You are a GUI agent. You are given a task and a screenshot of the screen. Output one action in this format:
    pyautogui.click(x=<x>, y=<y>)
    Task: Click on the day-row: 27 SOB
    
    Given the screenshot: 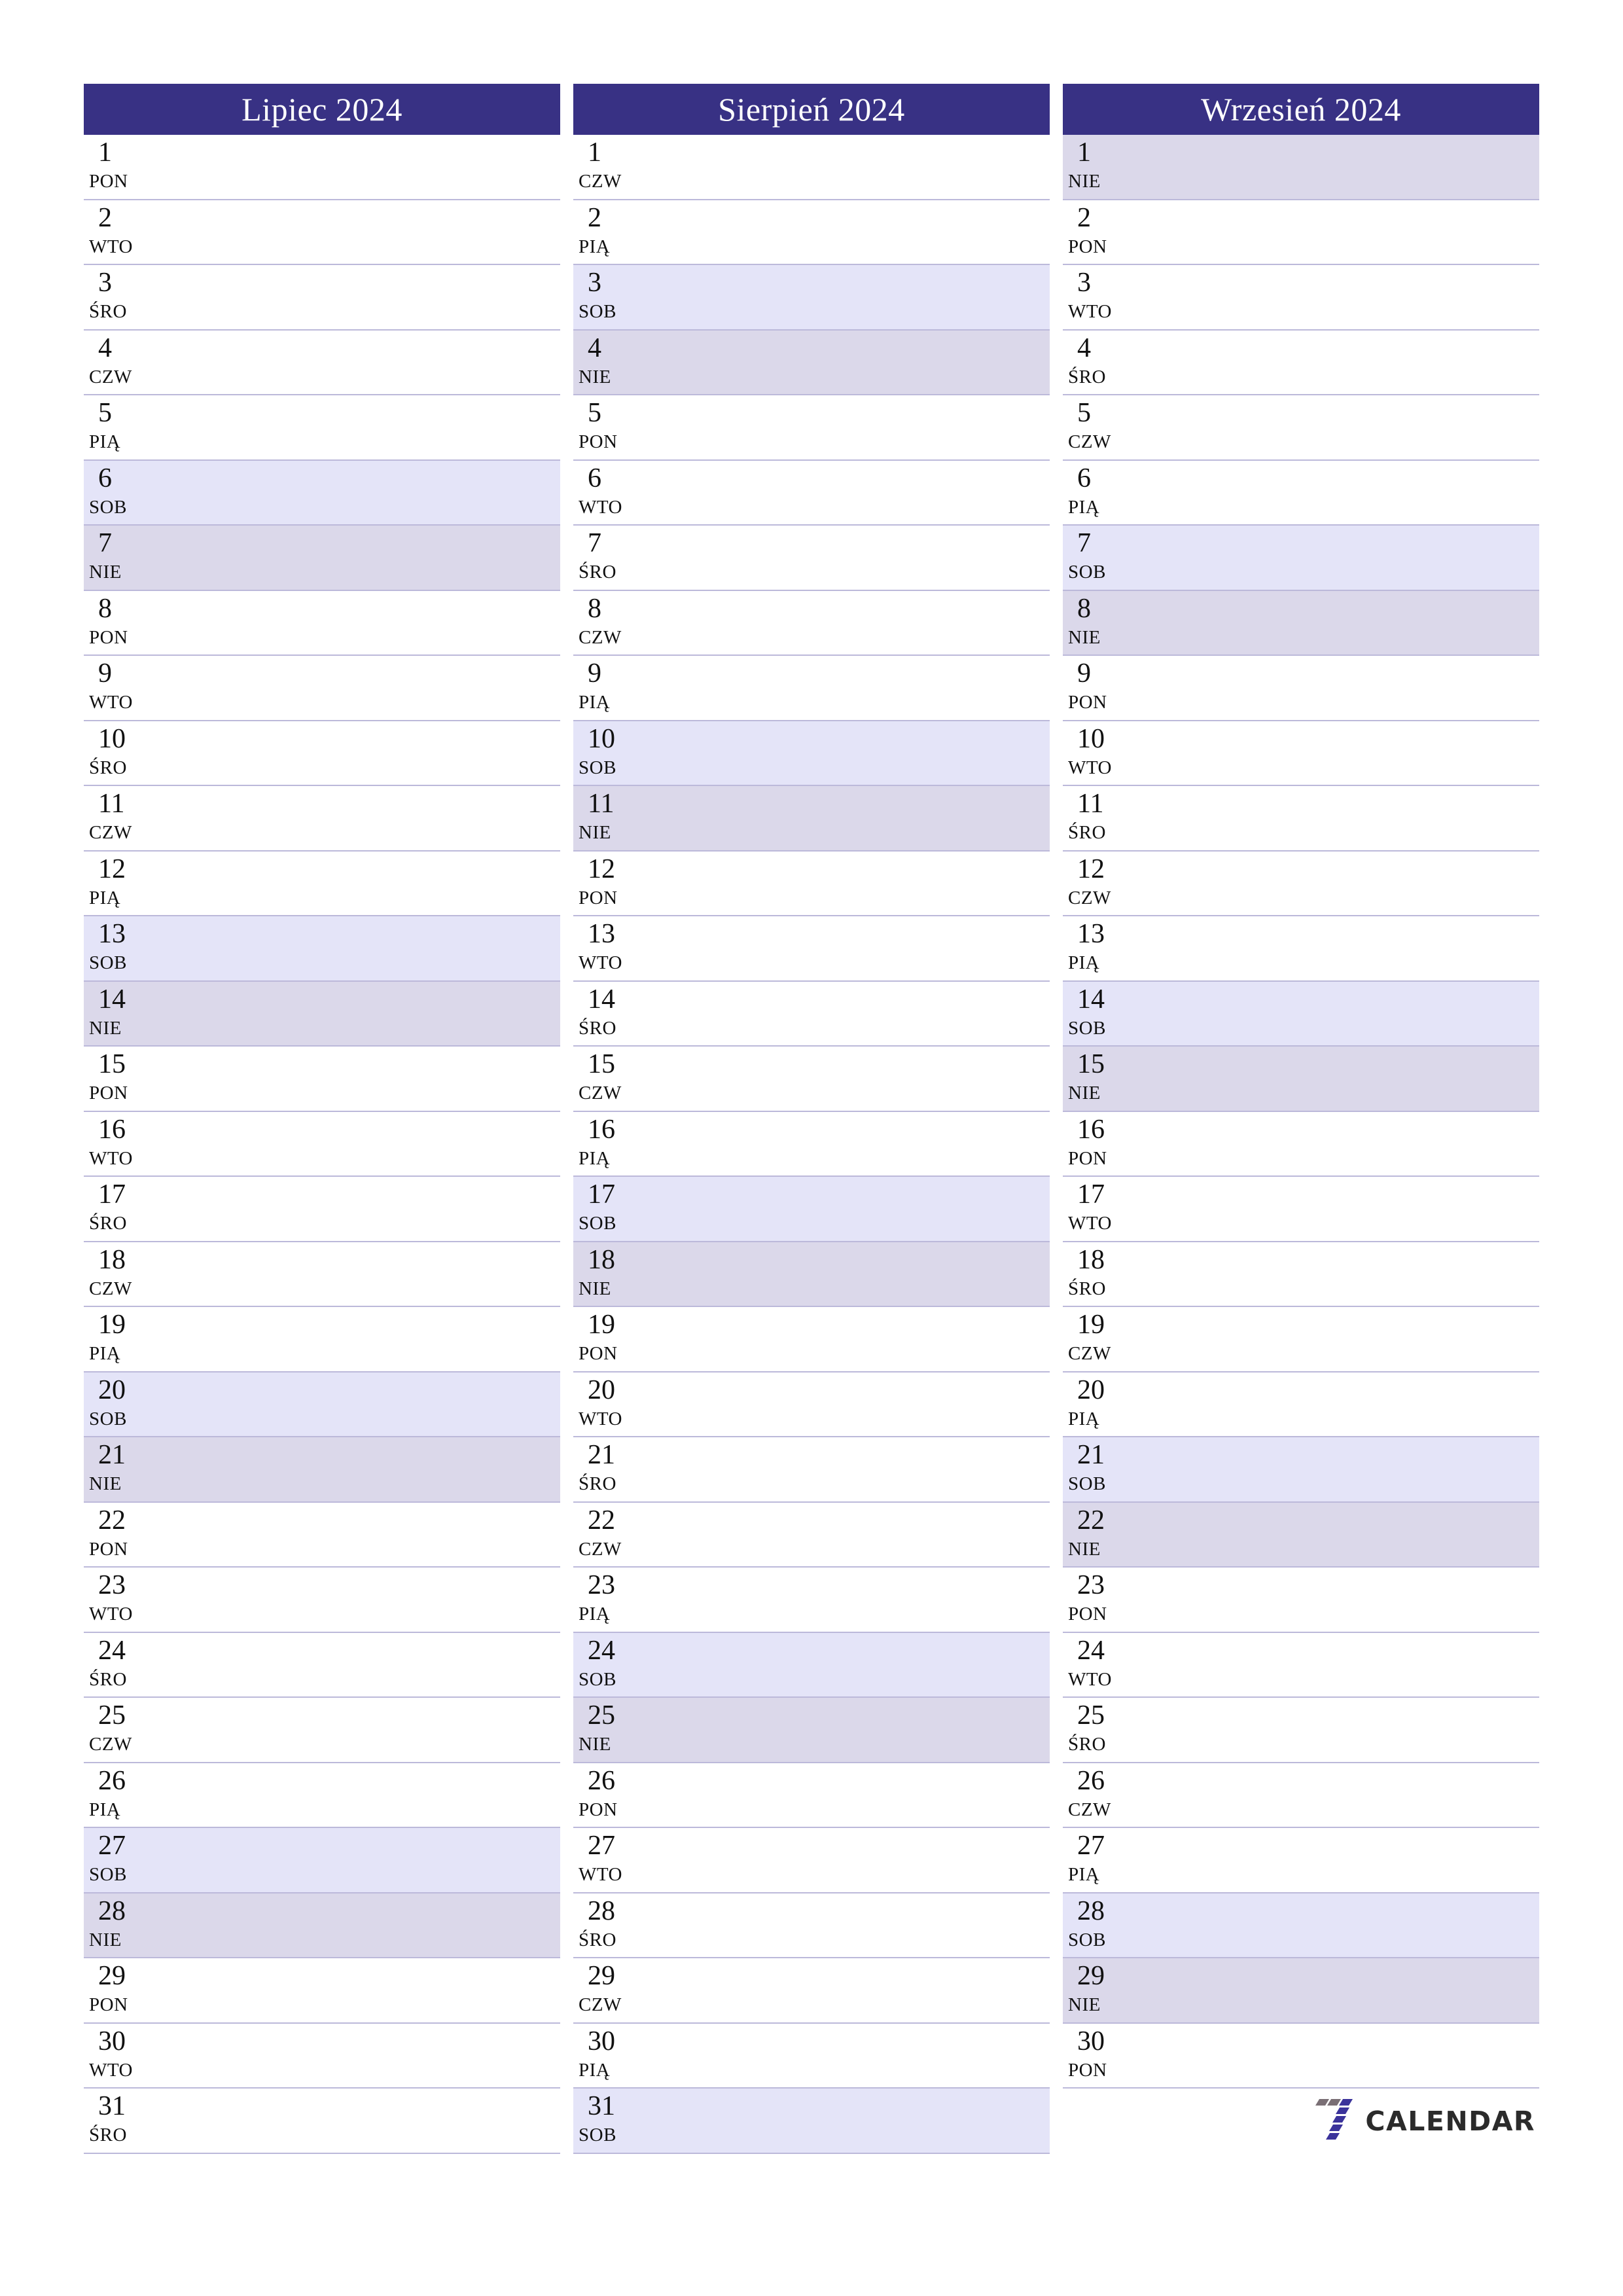 What is the action you would take?
    pyautogui.click(x=322, y=1860)
    